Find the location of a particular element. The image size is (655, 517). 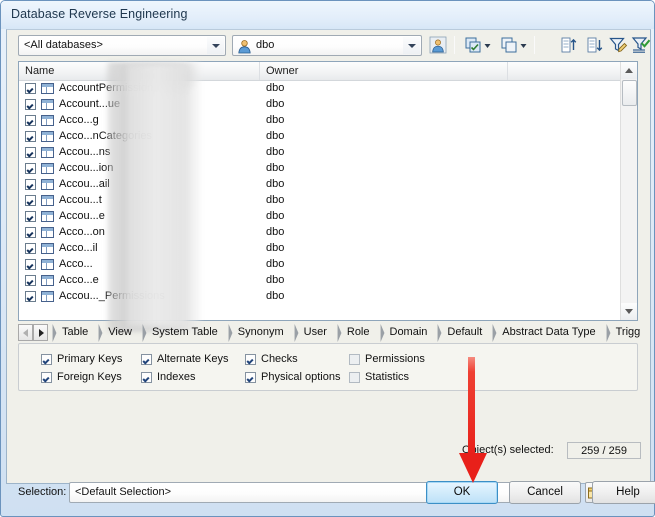

option-label: Indexes is located at coordinates (176, 377).